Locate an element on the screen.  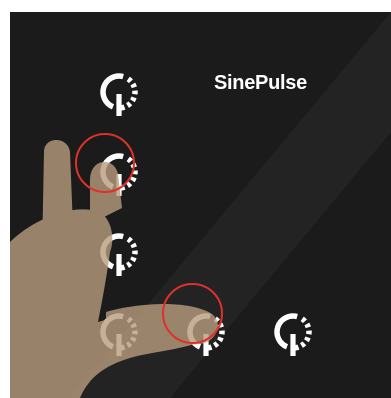
power-button-row2-col1 is located at coordinates (119, 174).